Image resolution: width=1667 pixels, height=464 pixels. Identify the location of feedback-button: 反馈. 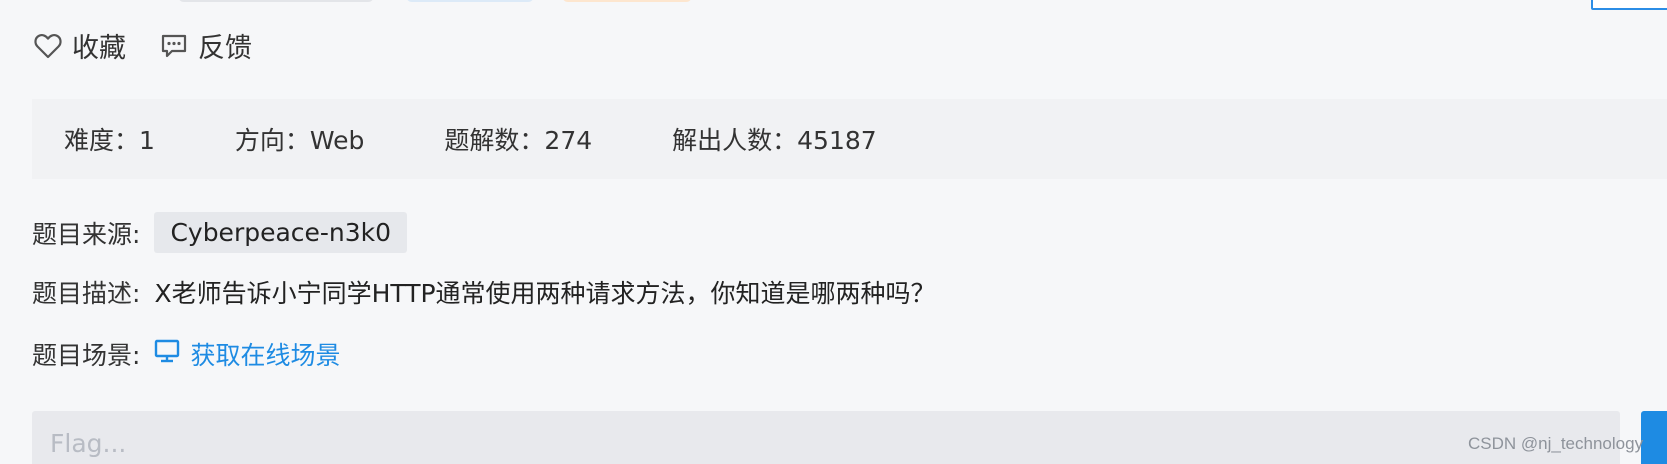
(206, 45).